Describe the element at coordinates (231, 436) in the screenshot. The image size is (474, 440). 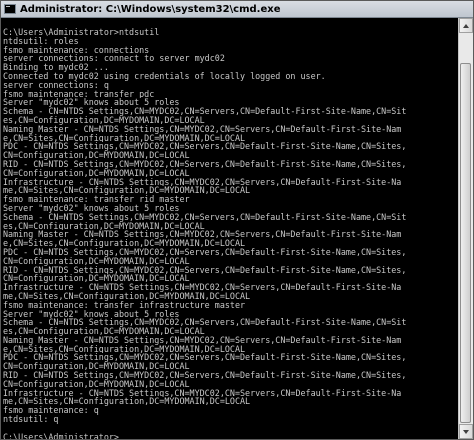
I see `console-prompt-line: C:\Users\Administrator>` at that location.